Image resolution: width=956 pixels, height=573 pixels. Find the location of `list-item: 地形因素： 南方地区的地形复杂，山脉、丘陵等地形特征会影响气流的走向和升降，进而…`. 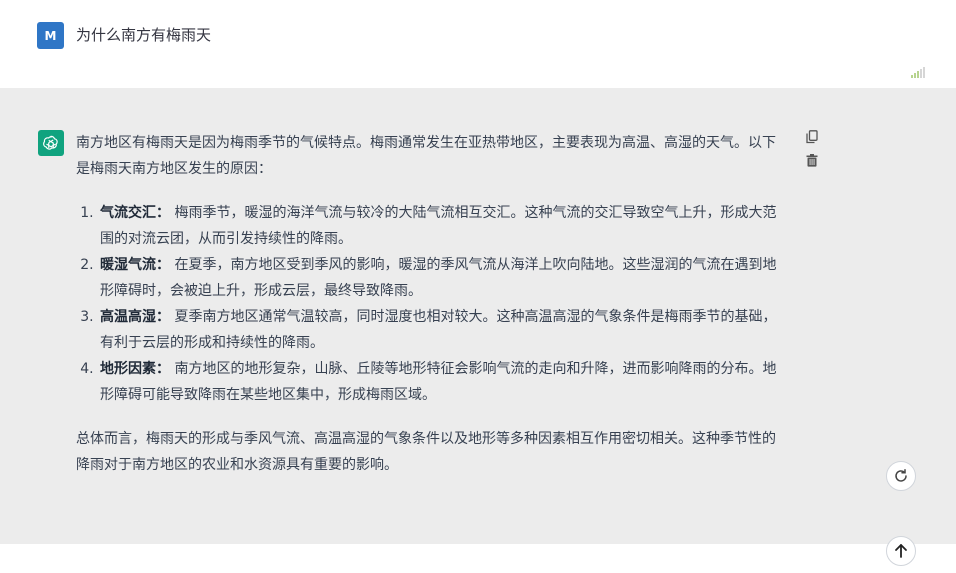

list-item: 地形因素： 南方地区的地形复杂，山脉、丘陵等地形特征会影响气流的走向和升降，进而… is located at coordinates (443, 382).